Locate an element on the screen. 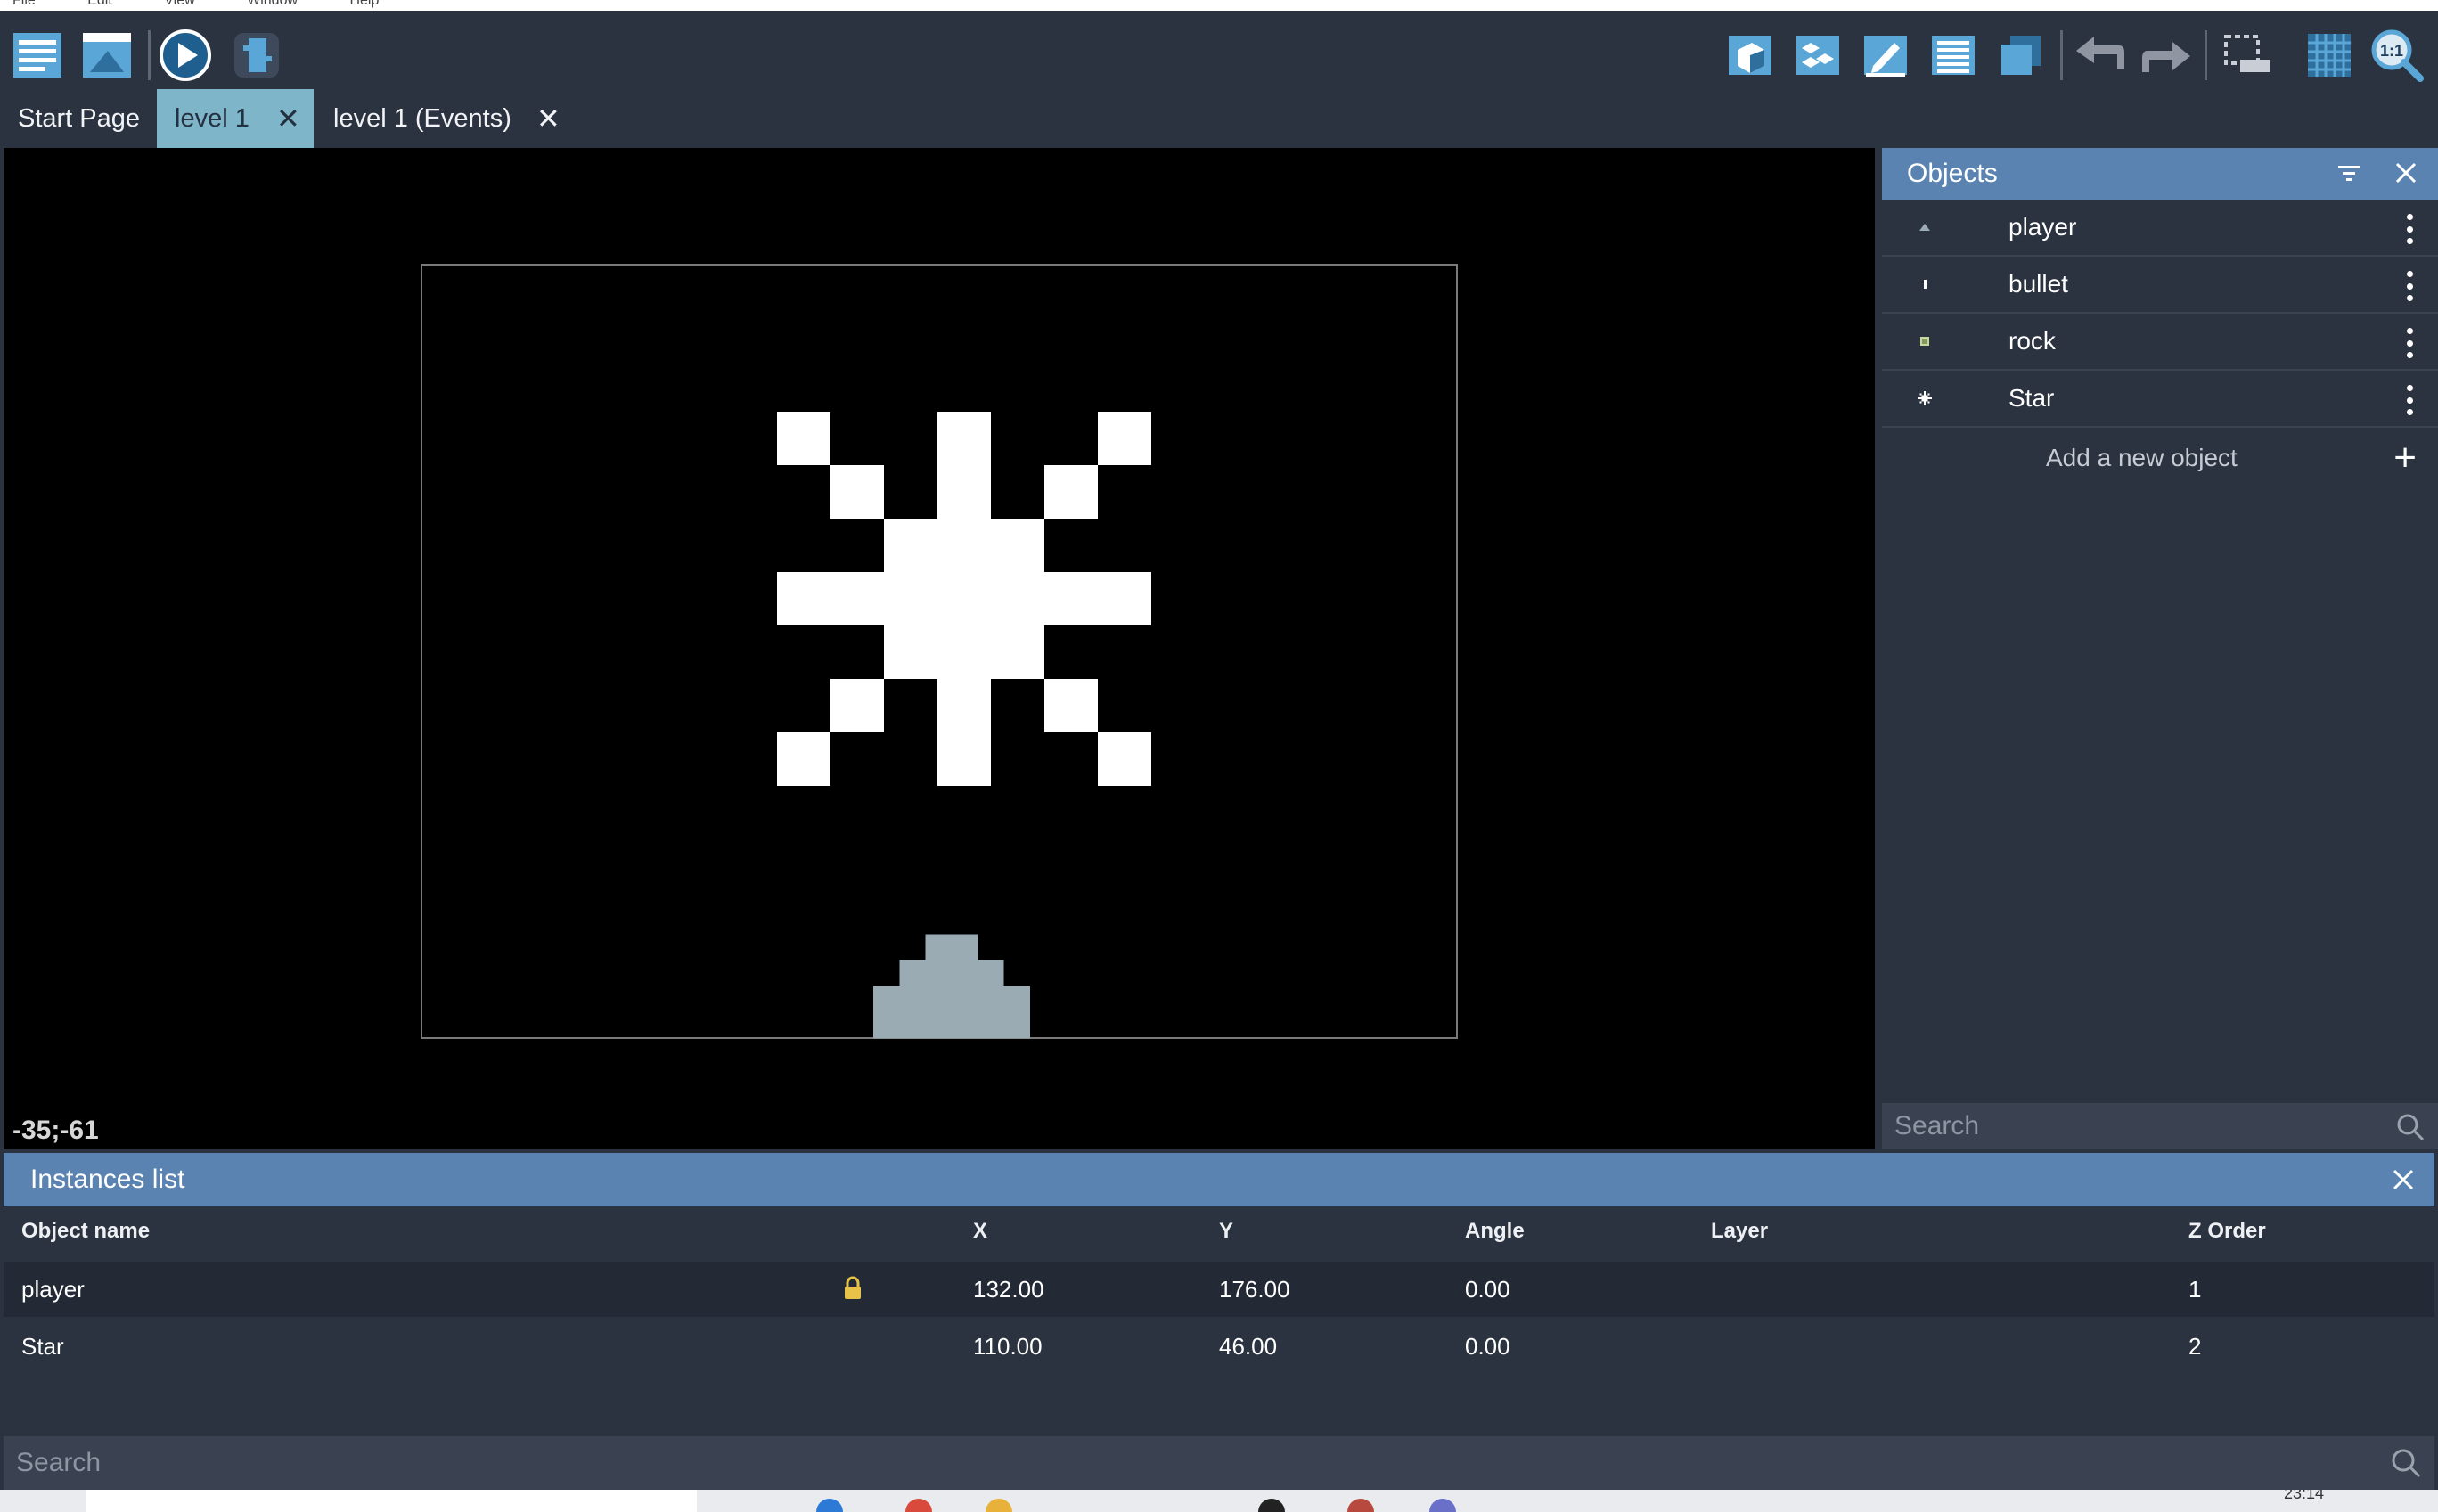 Image resolution: width=2438 pixels, height=1512 pixels. column-header-object-name: Object name is located at coordinates (85, 1231).